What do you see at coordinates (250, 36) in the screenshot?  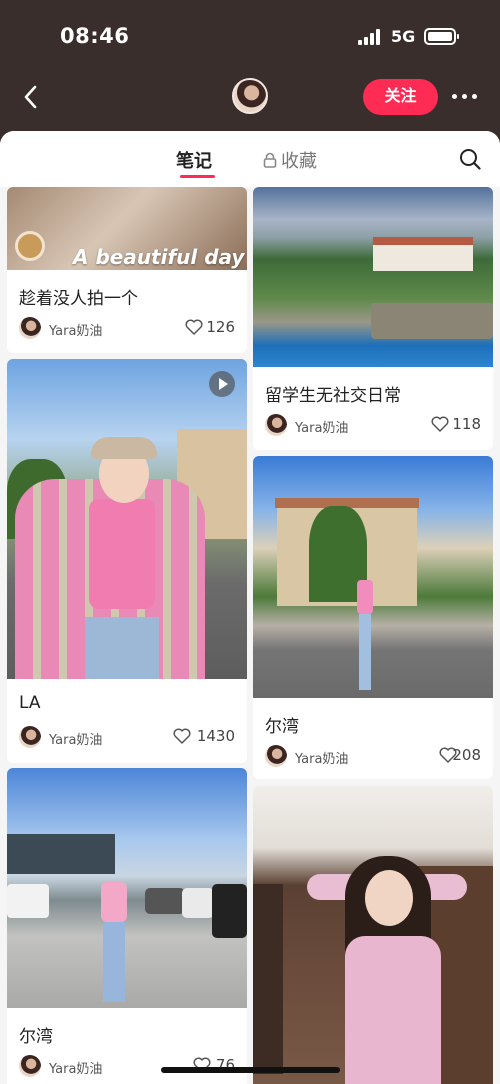 I see `status-bar: 08:46 5G` at bounding box center [250, 36].